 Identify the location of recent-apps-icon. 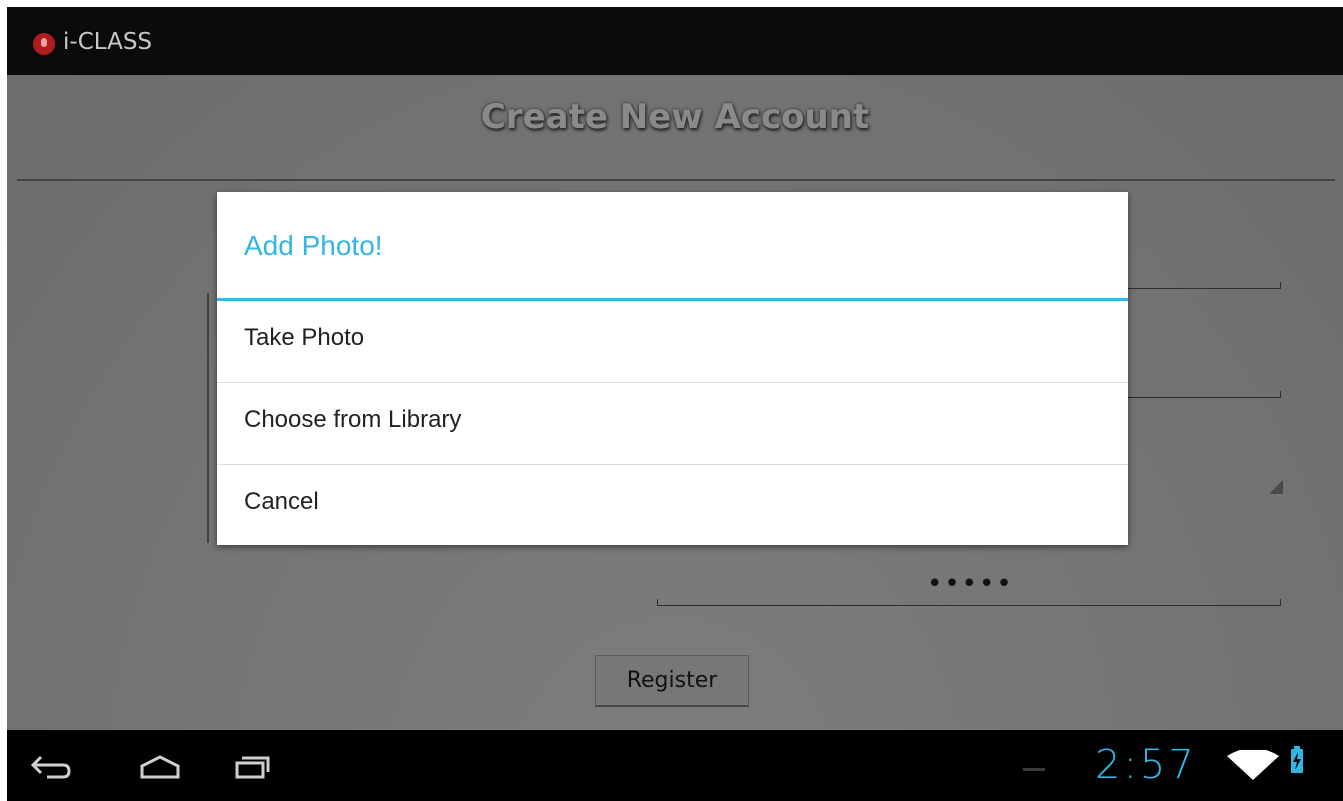
(252, 767).